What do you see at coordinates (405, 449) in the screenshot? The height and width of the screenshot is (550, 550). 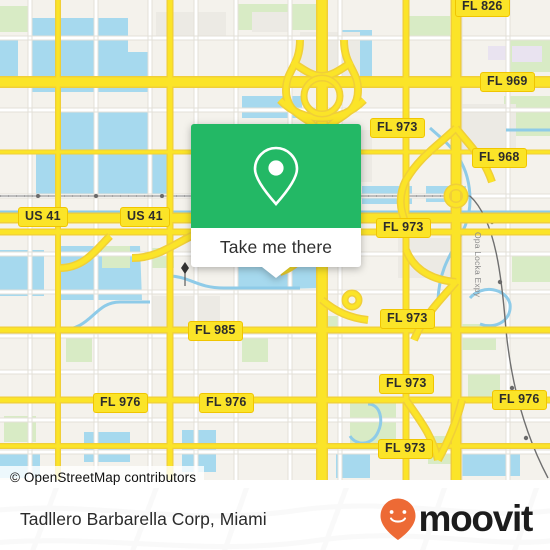 I see `shield-fl-973-e: FL 973` at bounding box center [405, 449].